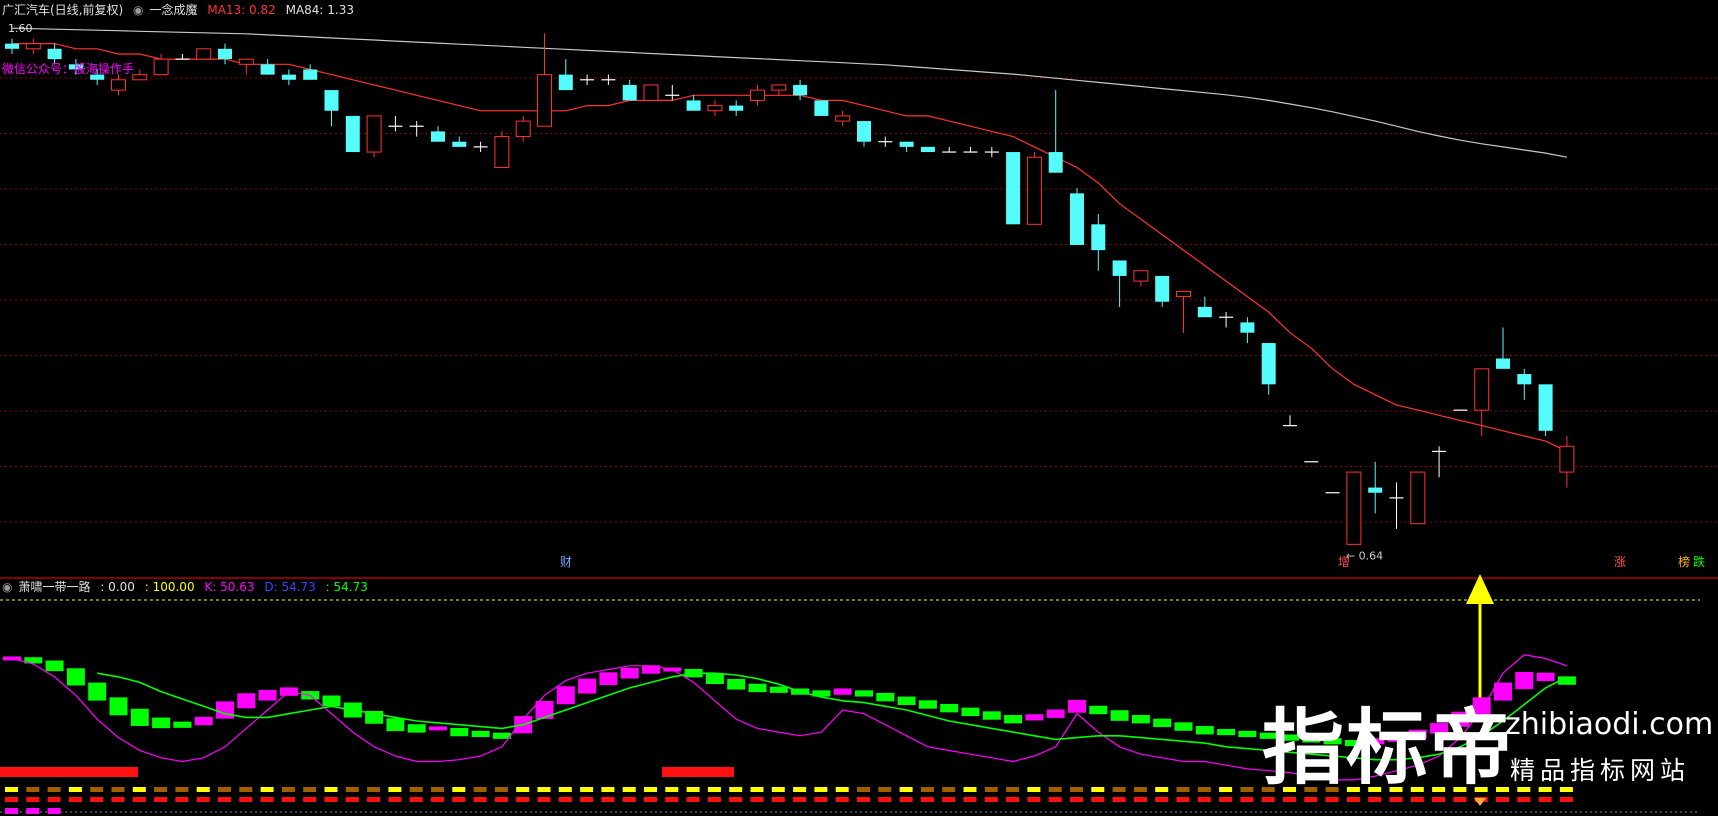  Describe the element at coordinates (229, 587) in the screenshot. I see `sub-k-label: K: 50.63` at that location.